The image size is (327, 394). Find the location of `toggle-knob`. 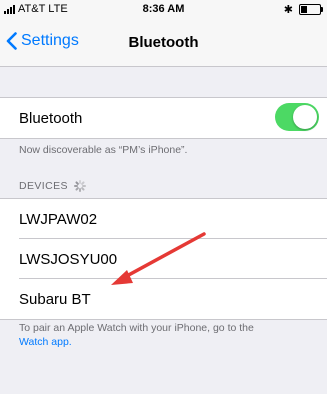

toggle-knob is located at coordinates (305, 117).